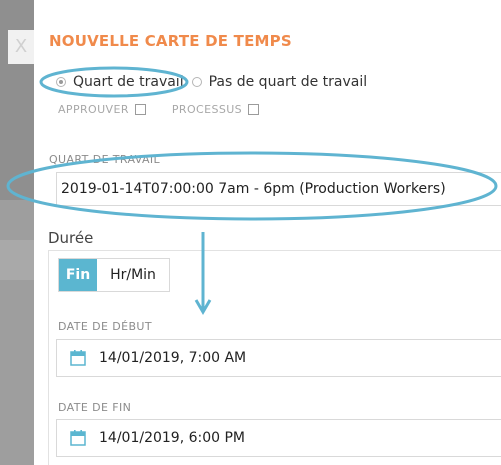 Image resolution: width=501 pixels, height=465 pixels. Describe the element at coordinates (159, 109) in the screenshot. I see `checkbox-row: APPROUVER PROCESSUS` at that location.